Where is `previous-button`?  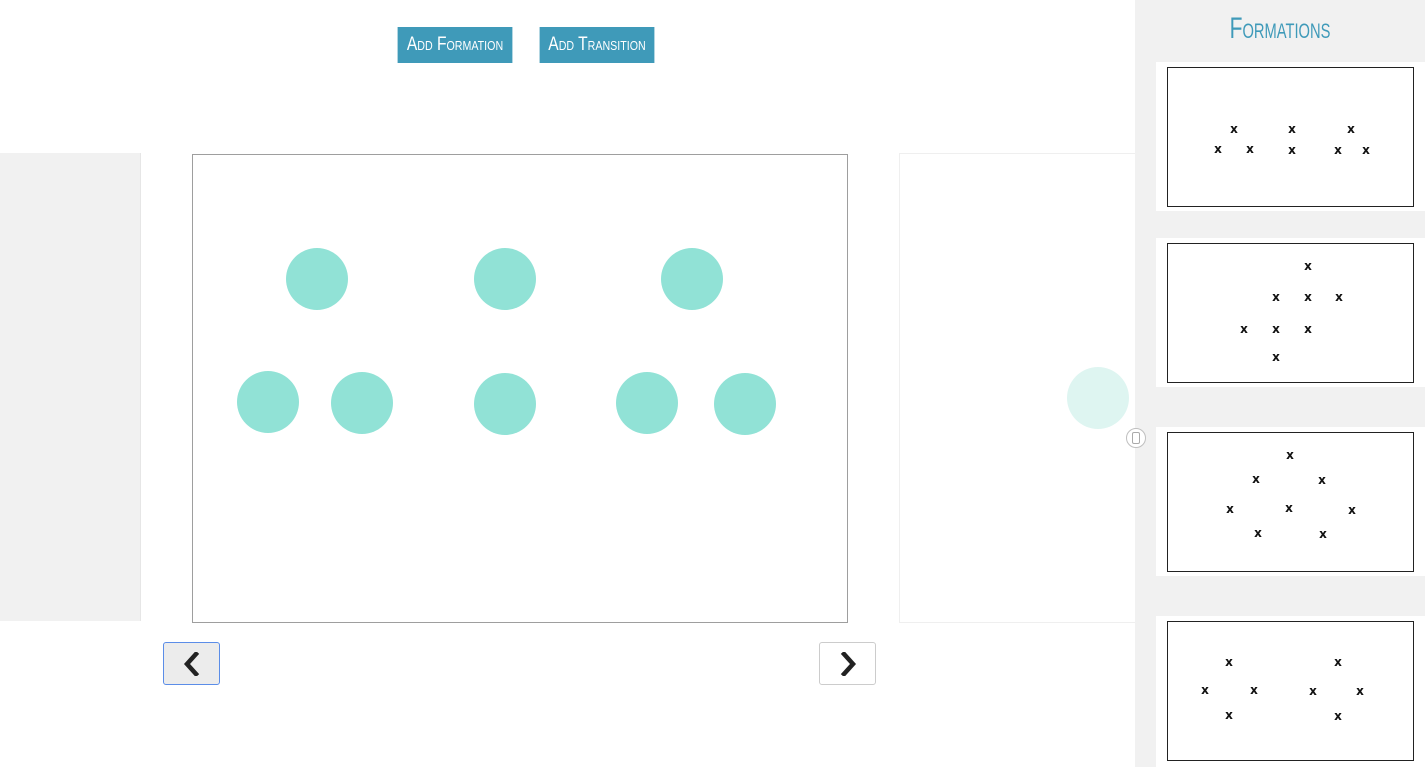 previous-button is located at coordinates (191, 663).